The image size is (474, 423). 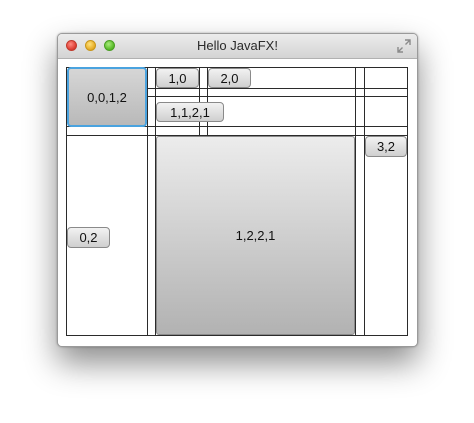 What do you see at coordinates (107, 97) in the screenshot?
I see `button-0-0-1-2: 0,0,1,2` at bounding box center [107, 97].